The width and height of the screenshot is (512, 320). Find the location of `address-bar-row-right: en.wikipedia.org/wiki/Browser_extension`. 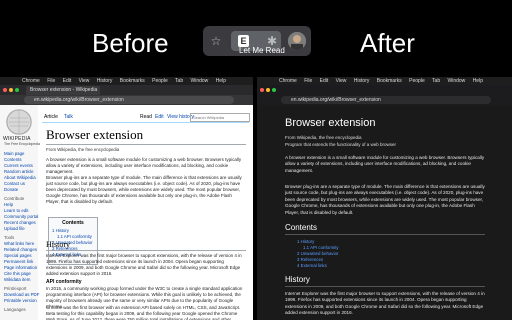

address-bar-row-right: en.wikipedia.org/wiki/Browser_extension is located at coordinates (384, 100).